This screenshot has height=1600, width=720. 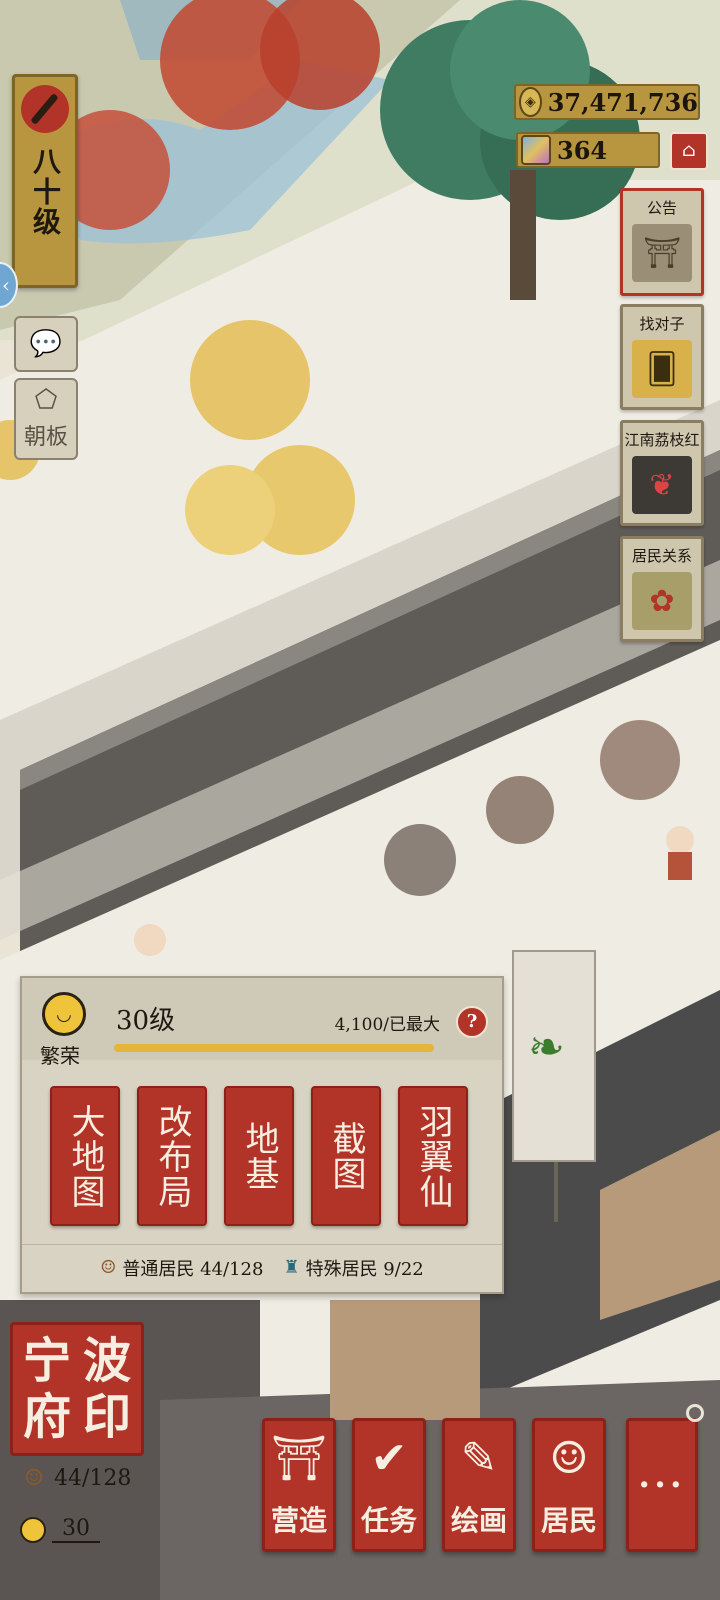 I want to click on banner-emblem-icon: ❧, so click(x=546, y=1047).